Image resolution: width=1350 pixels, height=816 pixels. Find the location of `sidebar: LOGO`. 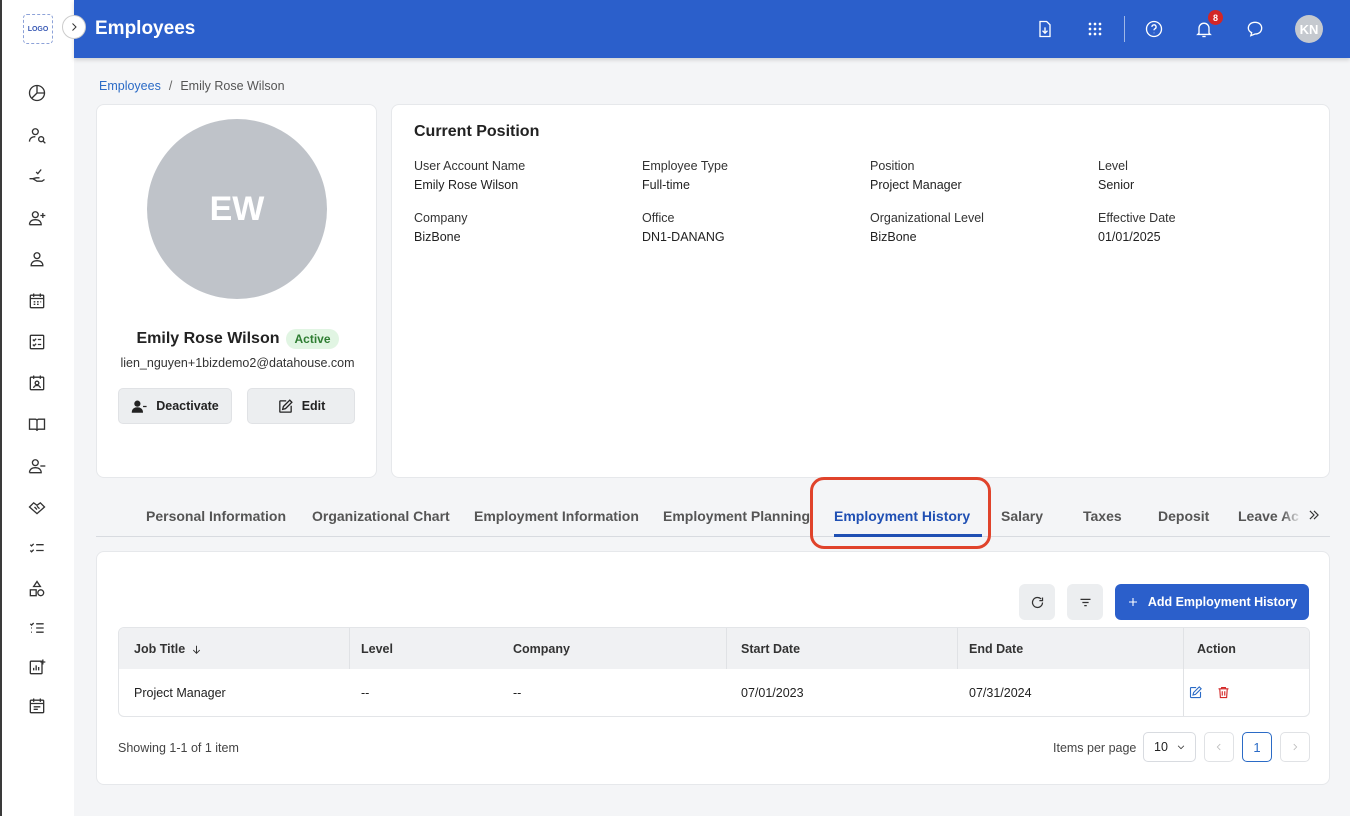

sidebar: LOGO is located at coordinates (38, 408).